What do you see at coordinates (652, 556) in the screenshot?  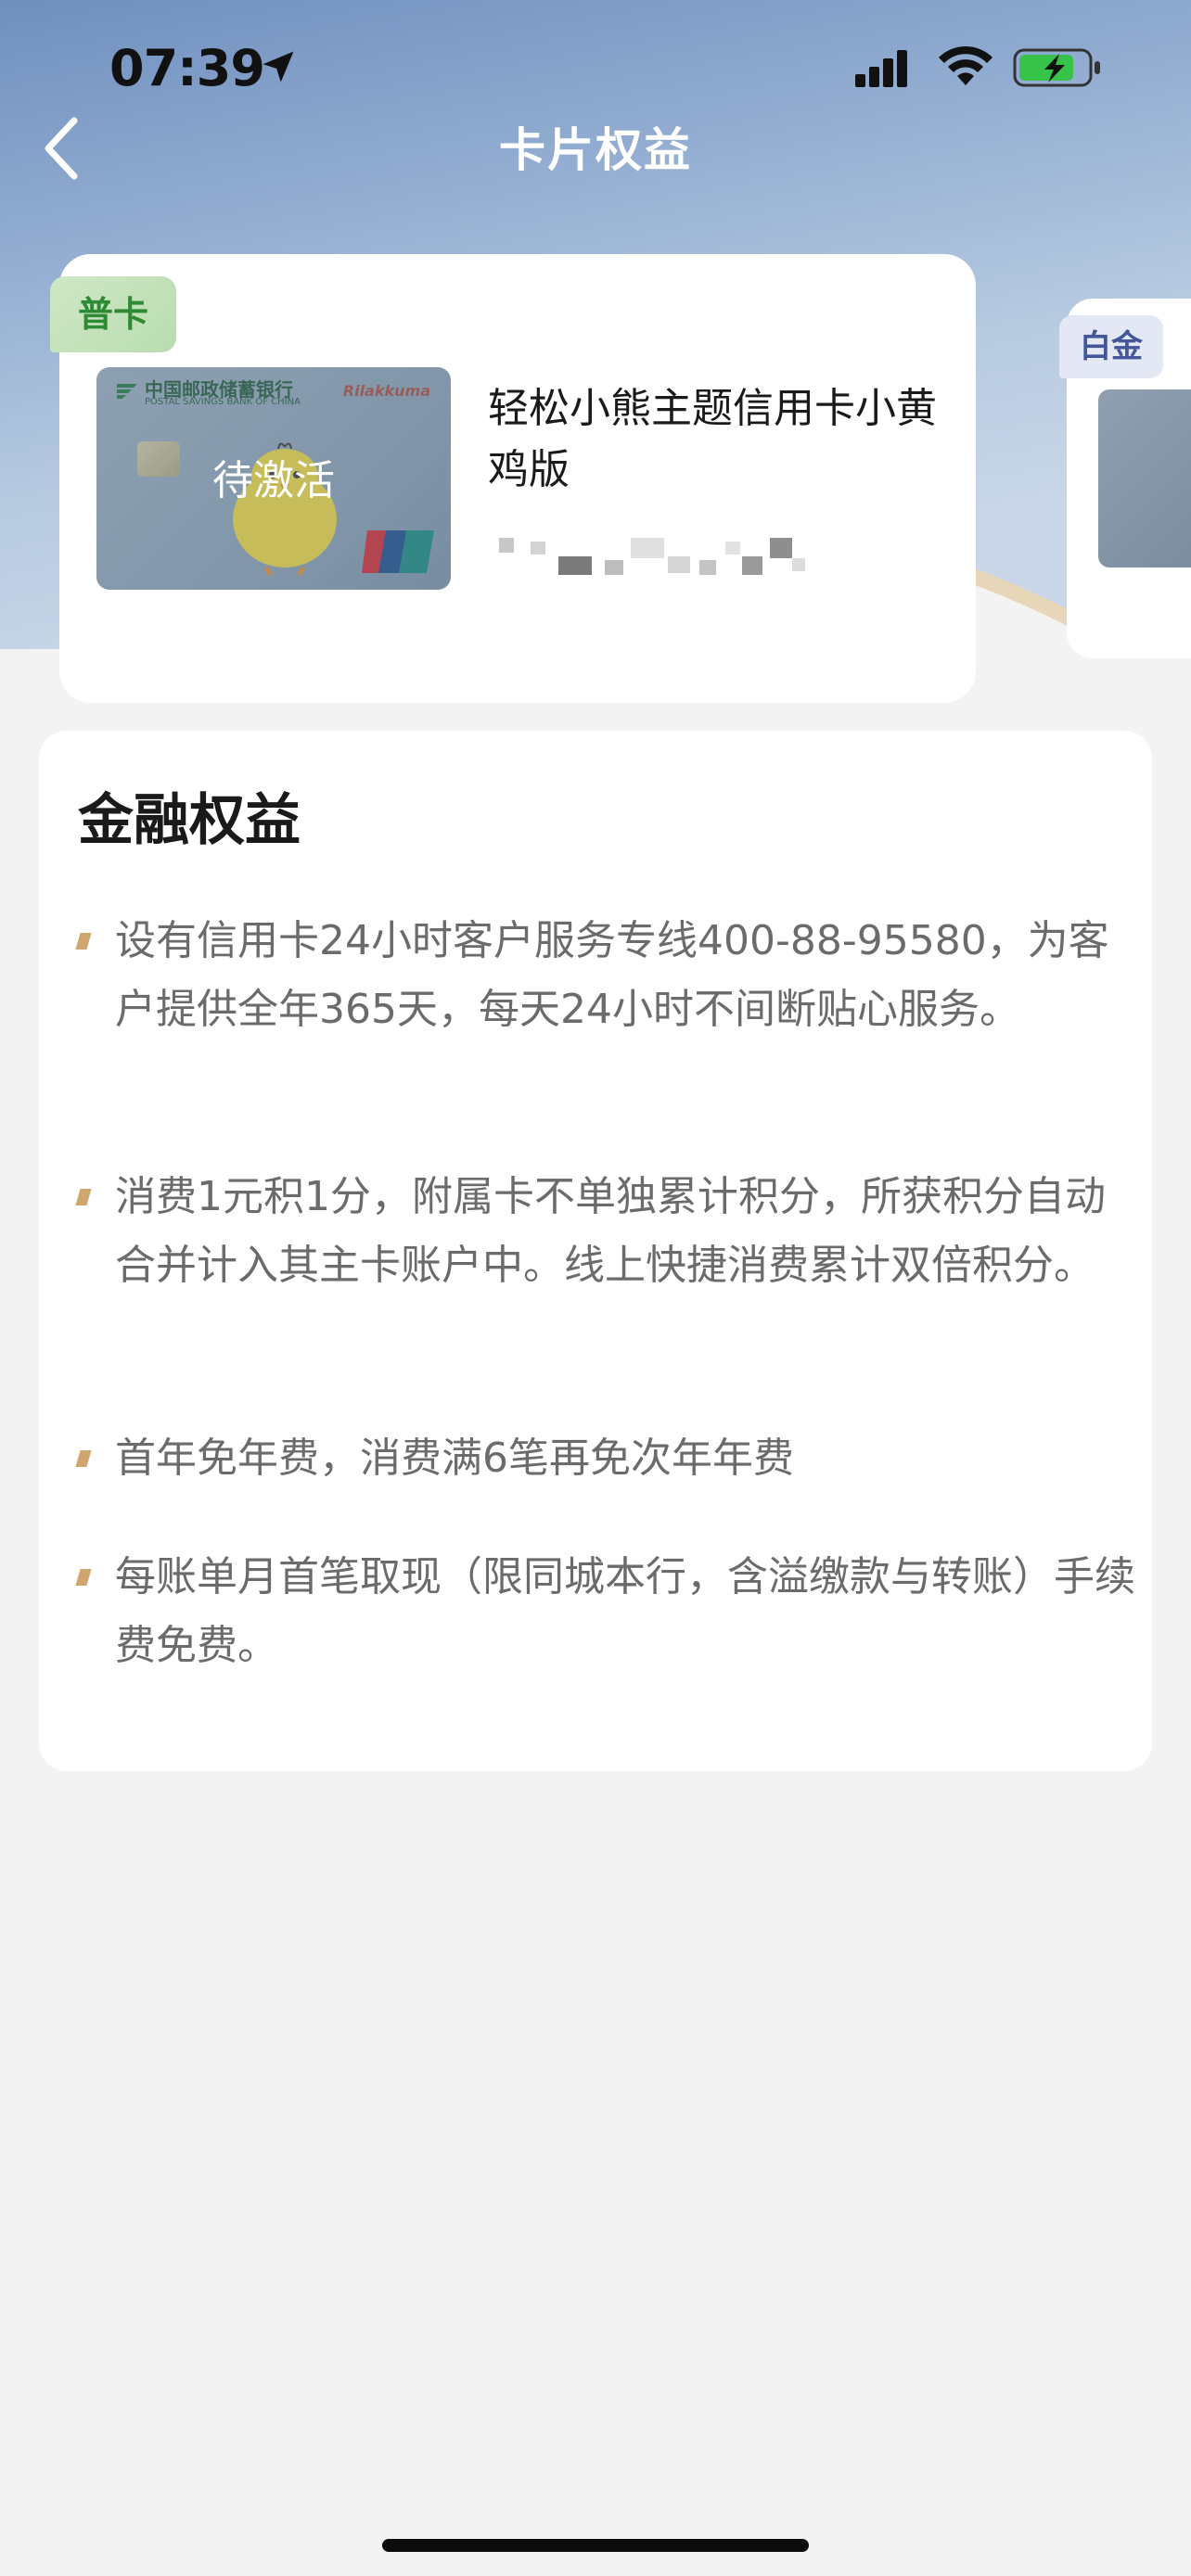 I see `masked-card-number` at bounding box center [652, 556].